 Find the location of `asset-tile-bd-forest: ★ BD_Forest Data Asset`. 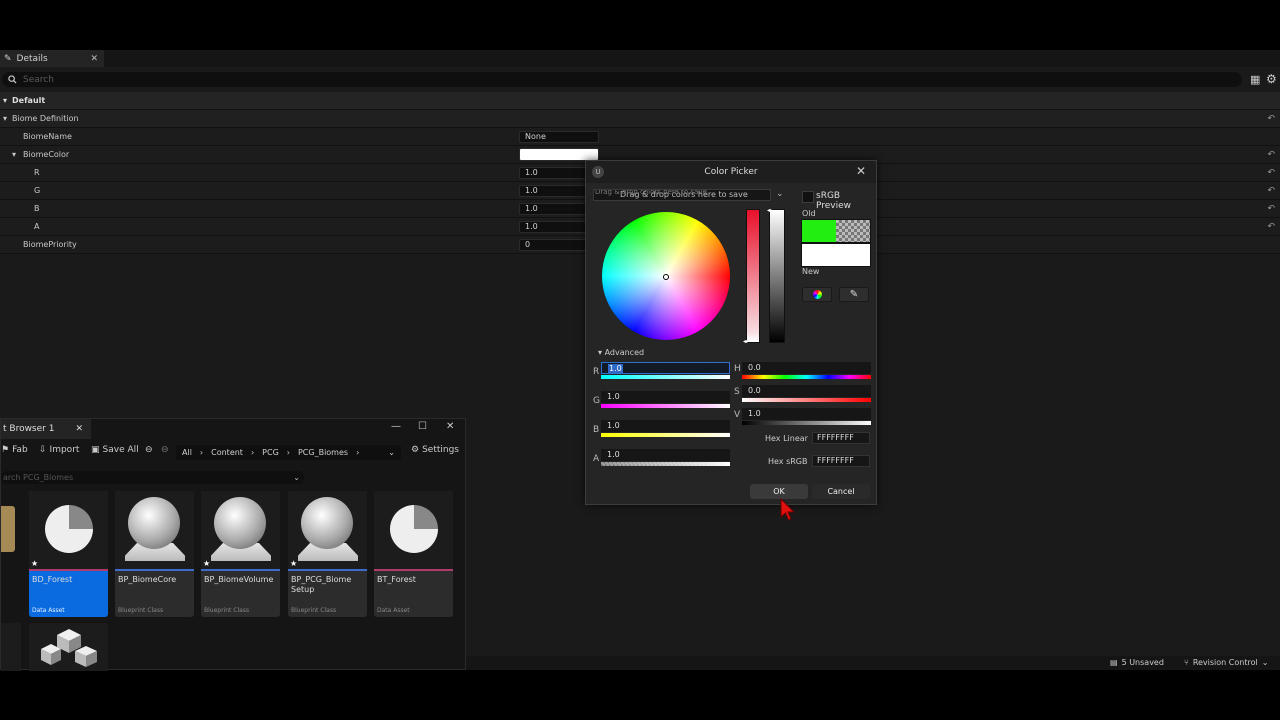

asset-tile-bd-forest: ★ BD_Forest Data Asset is located at coordinates (68, 554).